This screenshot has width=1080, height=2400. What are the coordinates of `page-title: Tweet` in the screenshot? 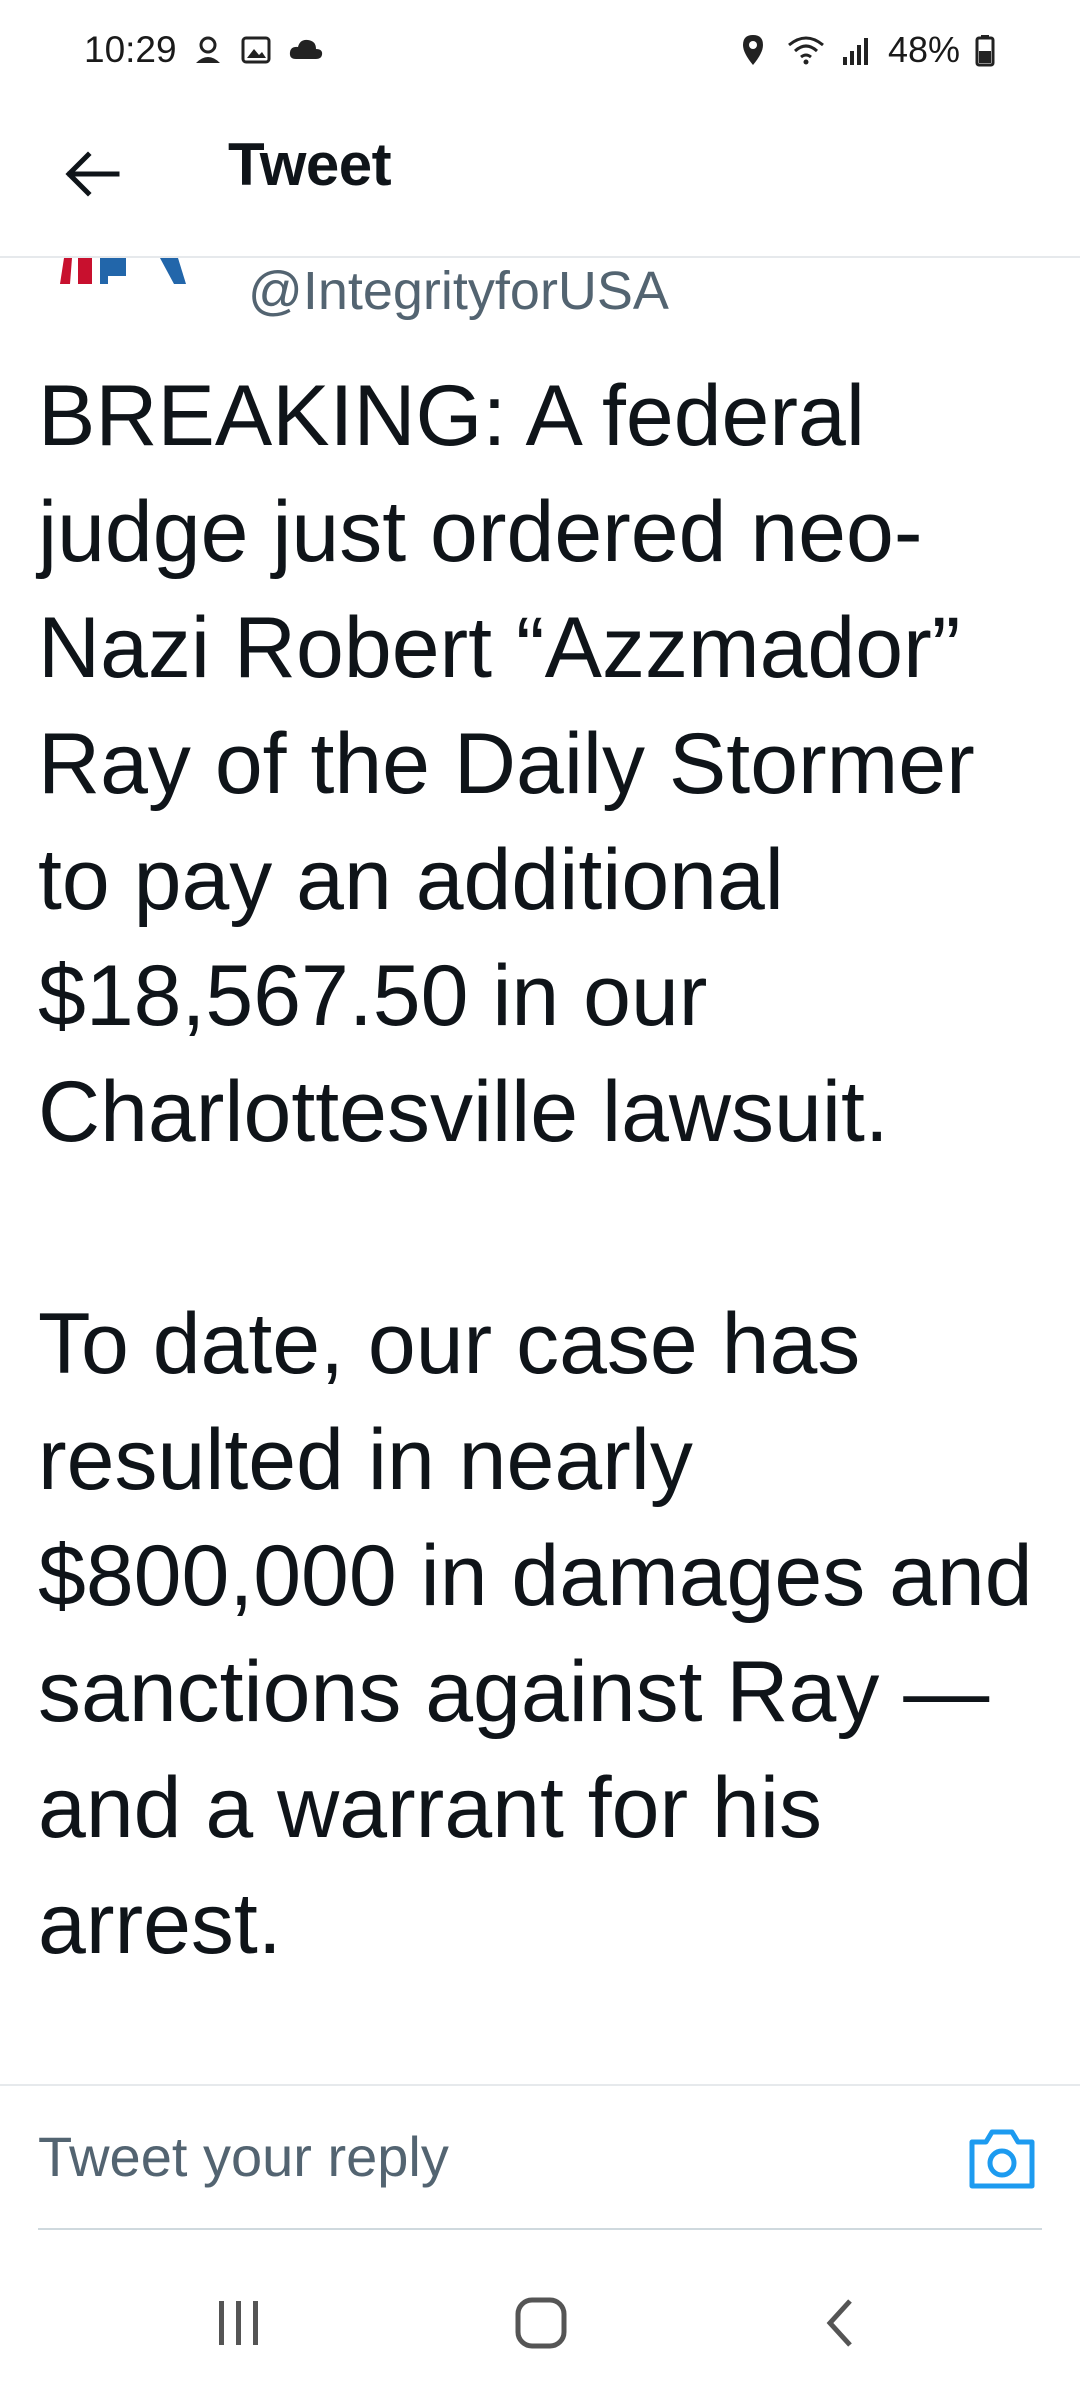 It's located at (310, 164).